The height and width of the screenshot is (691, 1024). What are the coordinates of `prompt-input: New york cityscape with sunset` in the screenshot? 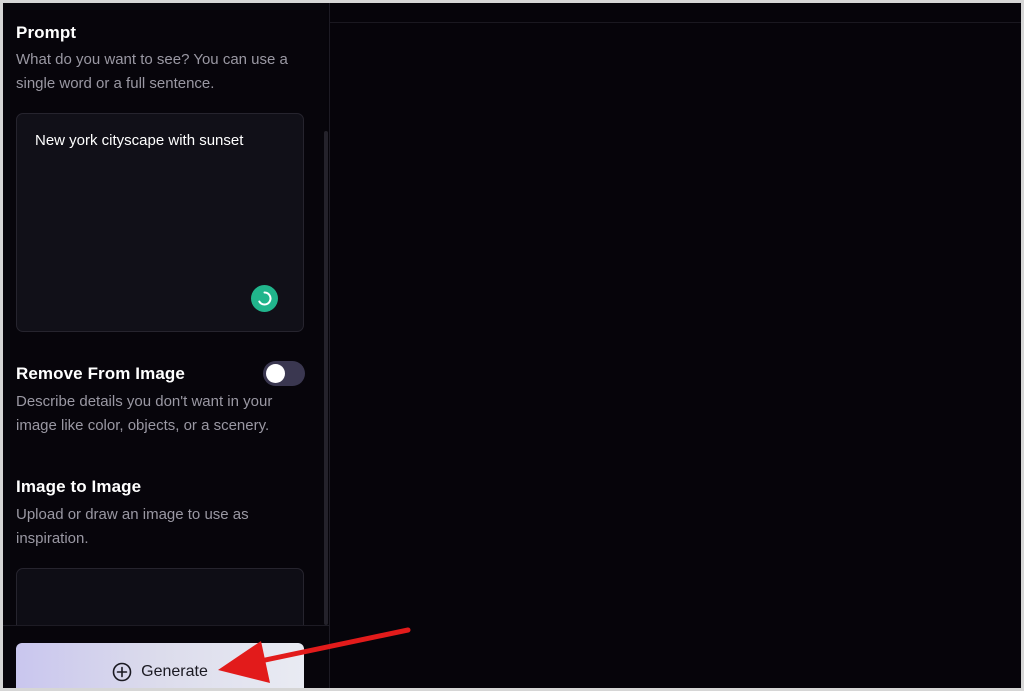 It's located at (160, 222).